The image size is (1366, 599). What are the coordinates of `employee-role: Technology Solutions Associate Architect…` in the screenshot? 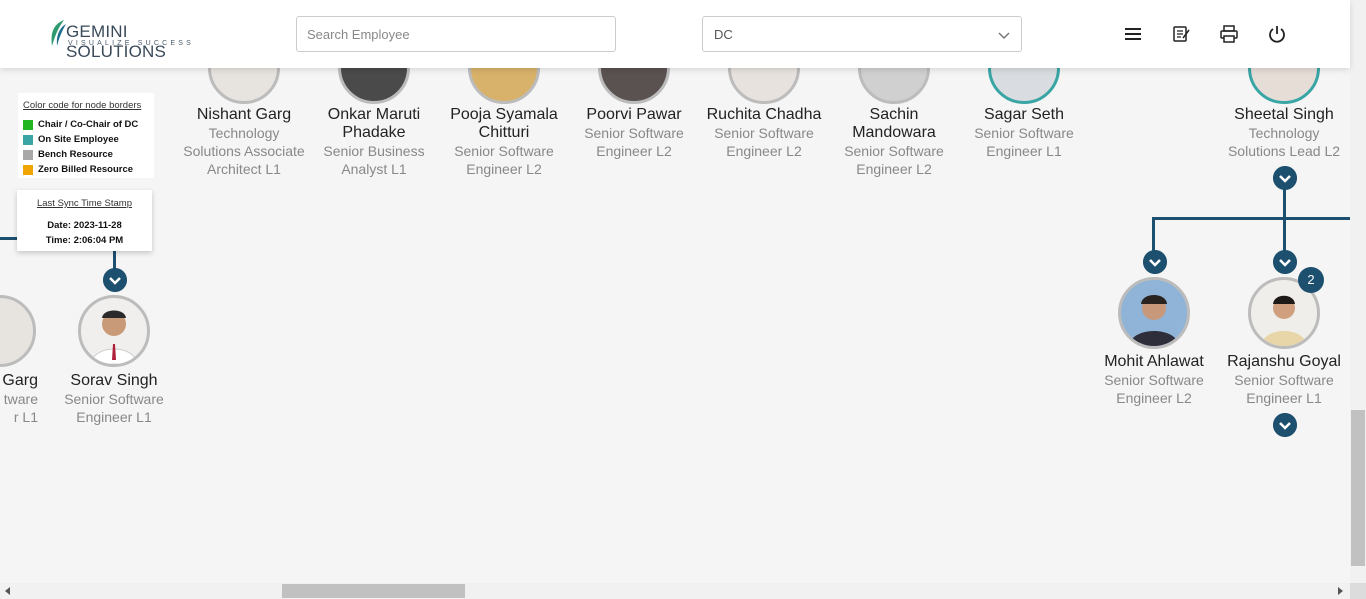 It's located at (244, 151).